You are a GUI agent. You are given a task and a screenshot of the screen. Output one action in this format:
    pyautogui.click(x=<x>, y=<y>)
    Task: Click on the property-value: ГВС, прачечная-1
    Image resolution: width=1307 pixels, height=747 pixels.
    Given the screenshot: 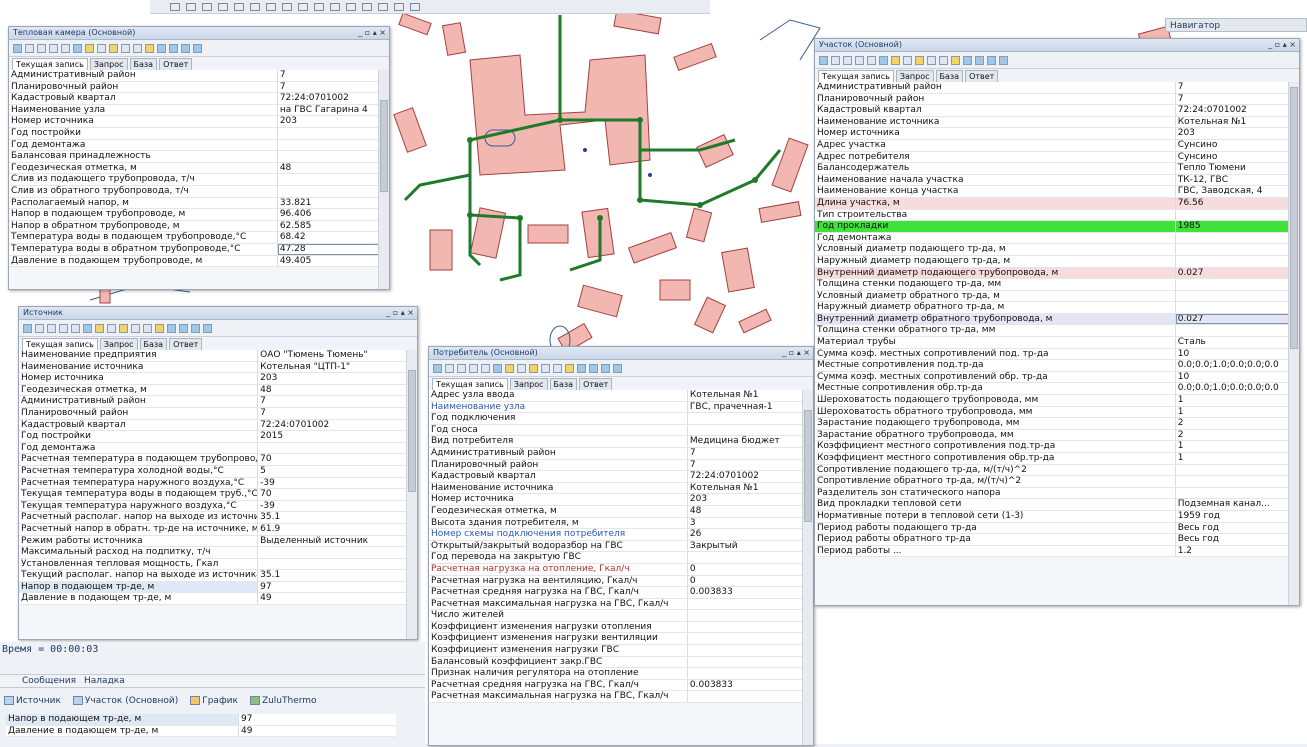 What is the action you would take?
    pyautogui.click(x=745, y=407)
    